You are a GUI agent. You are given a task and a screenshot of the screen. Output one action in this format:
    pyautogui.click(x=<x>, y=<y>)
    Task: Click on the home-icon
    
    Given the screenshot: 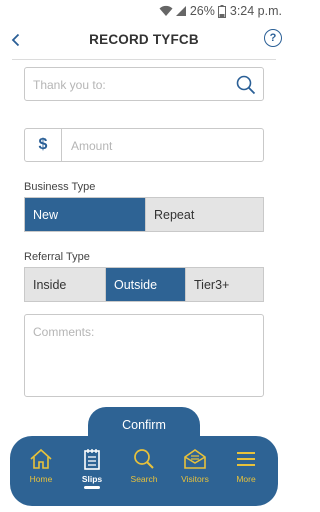 What is the action you would take?
    pyautogui.click(x=41, y=458)
    